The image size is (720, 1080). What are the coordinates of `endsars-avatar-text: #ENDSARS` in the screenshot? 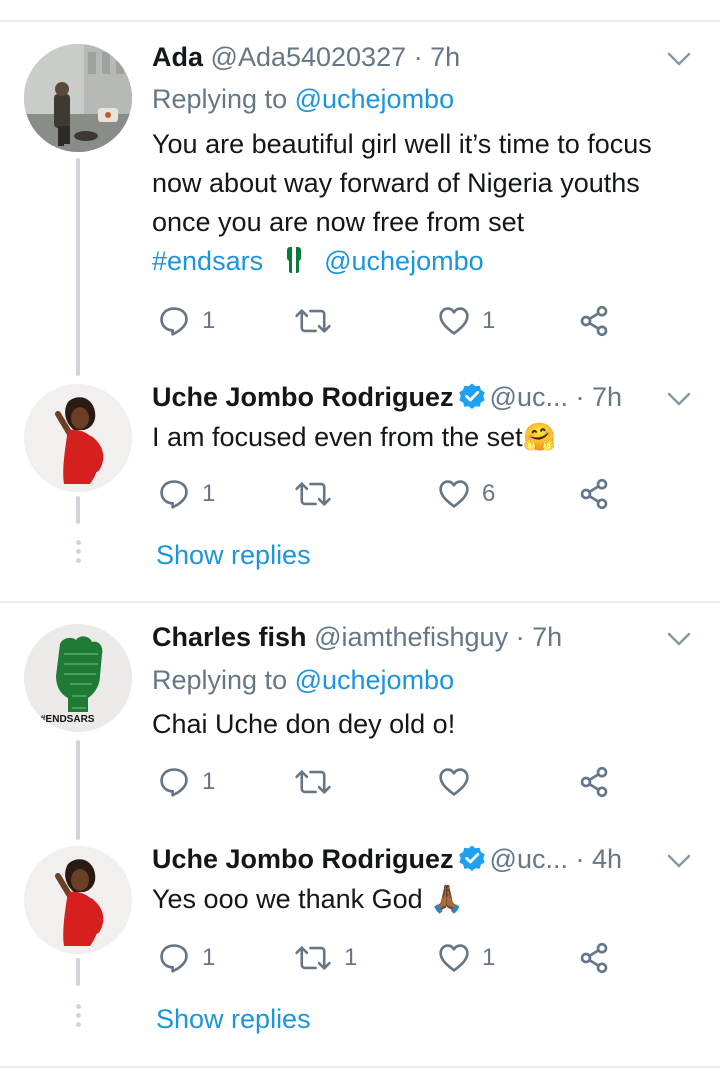 It's located at (67, 719).